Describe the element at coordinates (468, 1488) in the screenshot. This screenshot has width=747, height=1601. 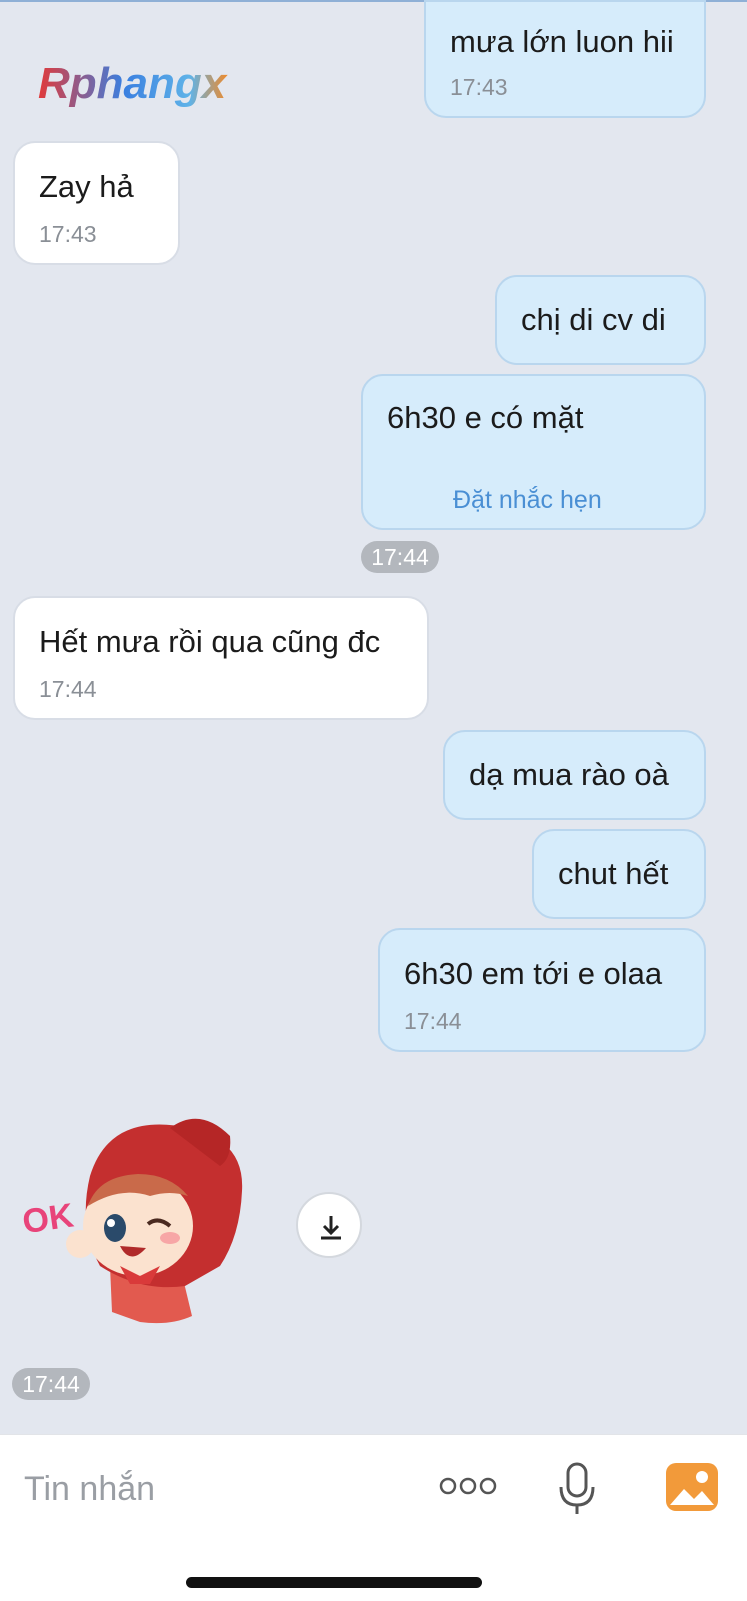
I see `more-dots-icon` at that location.